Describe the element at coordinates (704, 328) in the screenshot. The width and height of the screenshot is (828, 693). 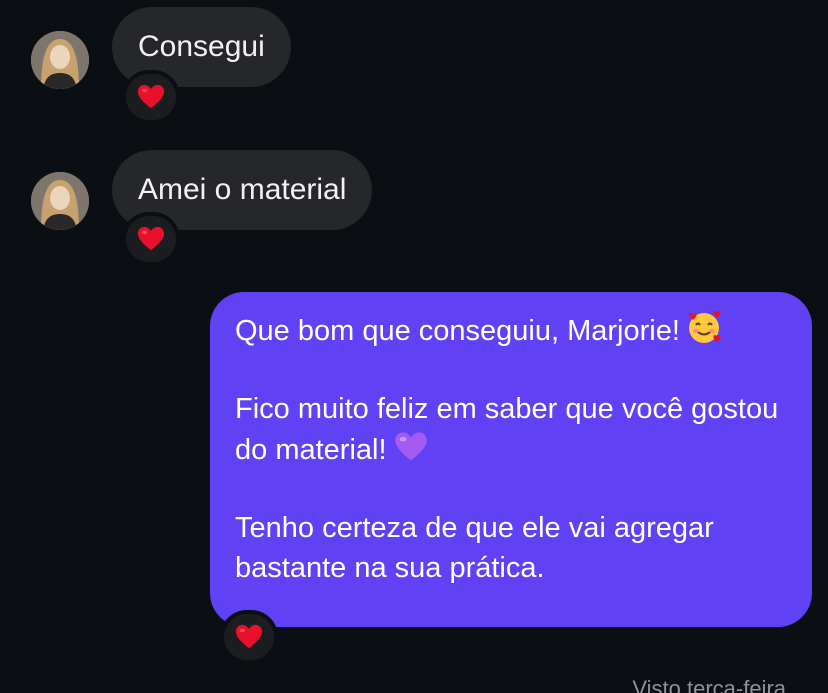
I see `smiling-face-with-hearts-icon` at that location.